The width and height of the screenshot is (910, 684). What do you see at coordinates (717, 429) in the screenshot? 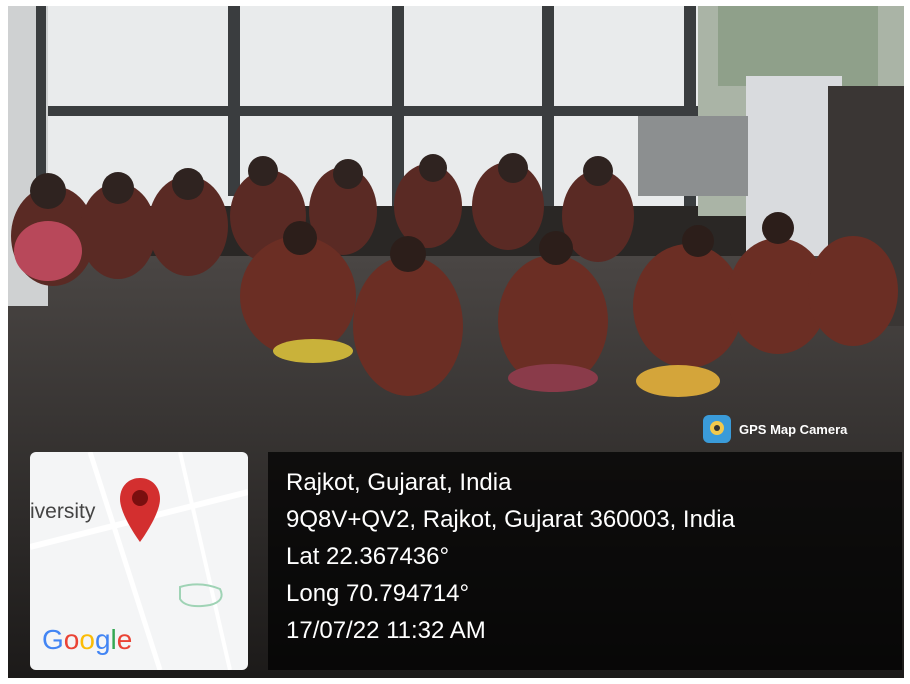
I see `camera-map-icon` at bounding box center [717, 429].